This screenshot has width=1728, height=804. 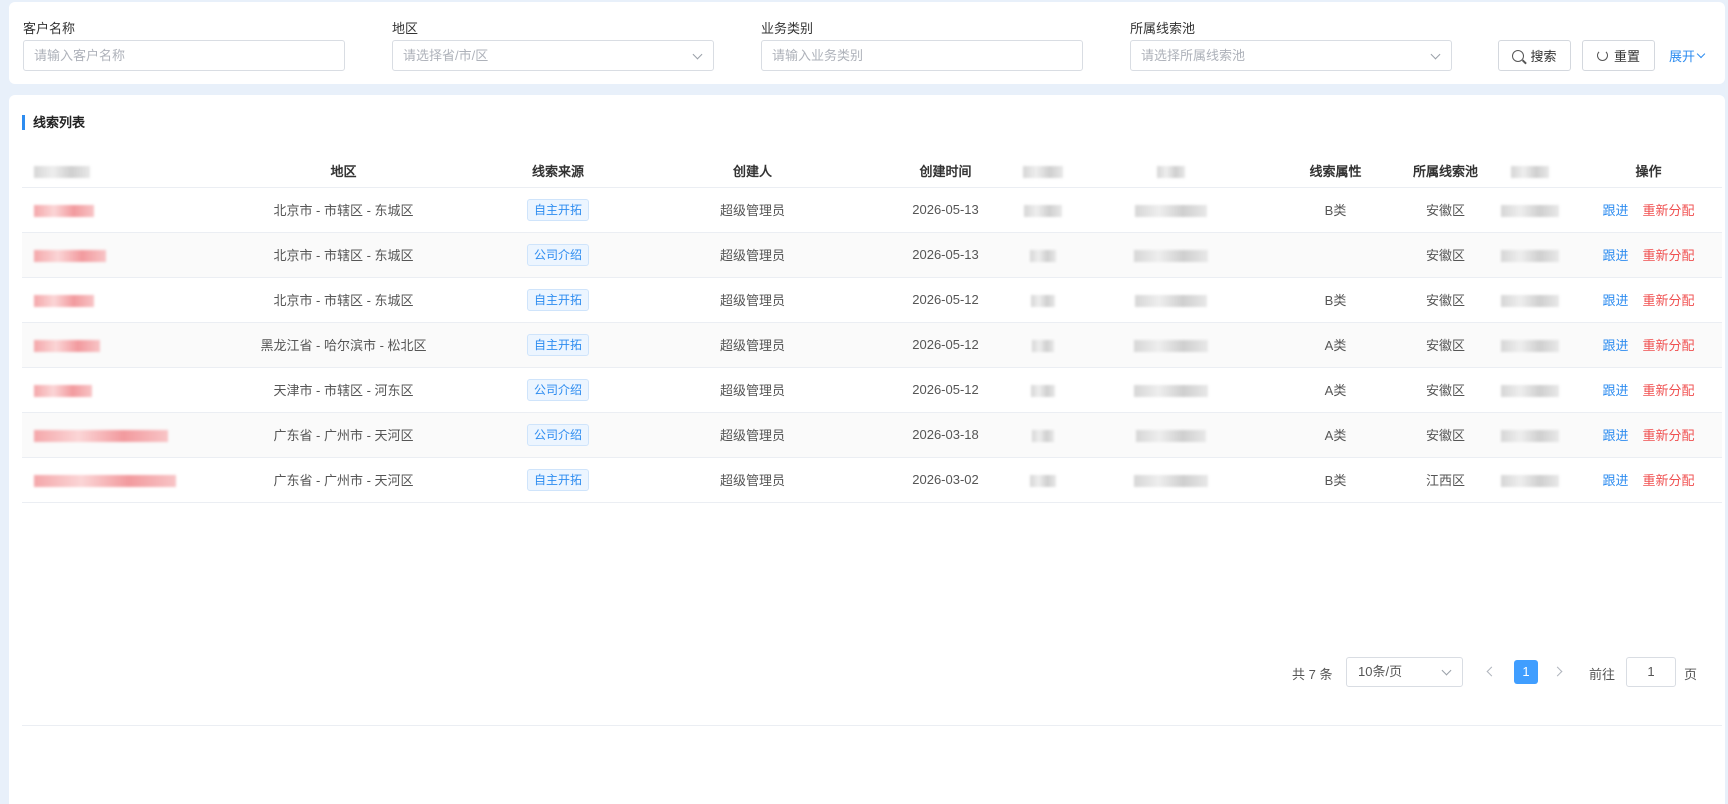 I want to click on col-header-source: 线索来源, so click(x=558, y=171).